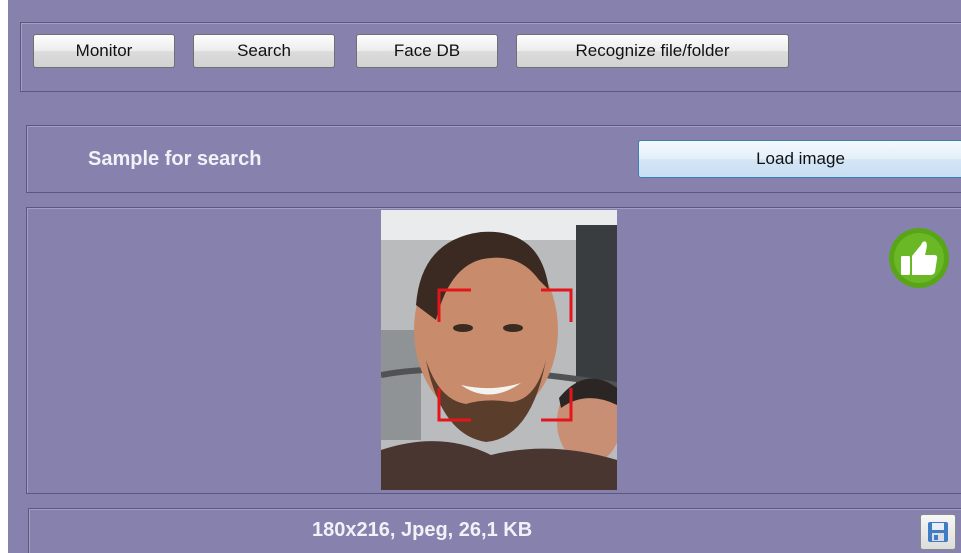 The image size is (961, 553). Describe the element at coordinates (104, 51) in the screenshot. I see `monitor-button: Monitor` at that location.